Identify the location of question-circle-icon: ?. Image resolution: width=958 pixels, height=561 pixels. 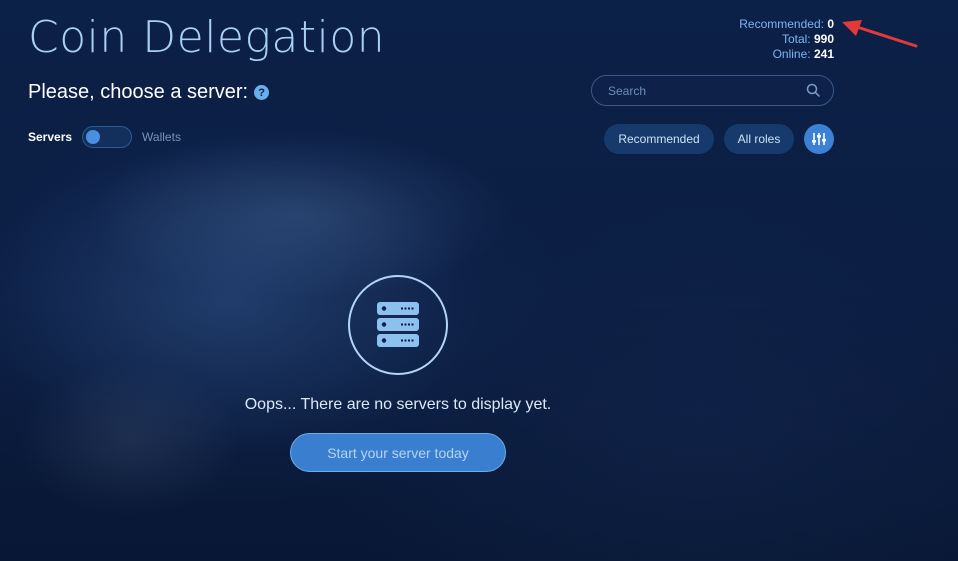
(262, 92).